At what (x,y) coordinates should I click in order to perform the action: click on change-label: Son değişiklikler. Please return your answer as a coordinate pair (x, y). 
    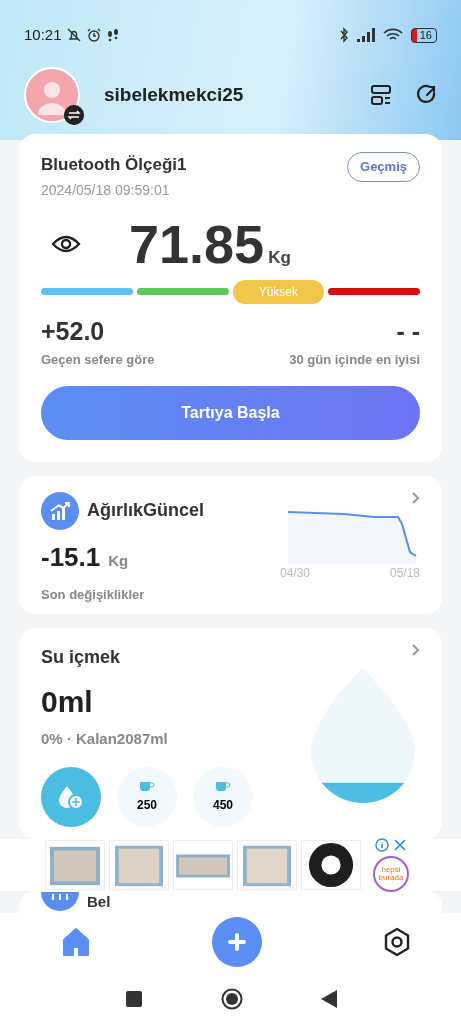
    Looking at the image, I should click on (93, 594).